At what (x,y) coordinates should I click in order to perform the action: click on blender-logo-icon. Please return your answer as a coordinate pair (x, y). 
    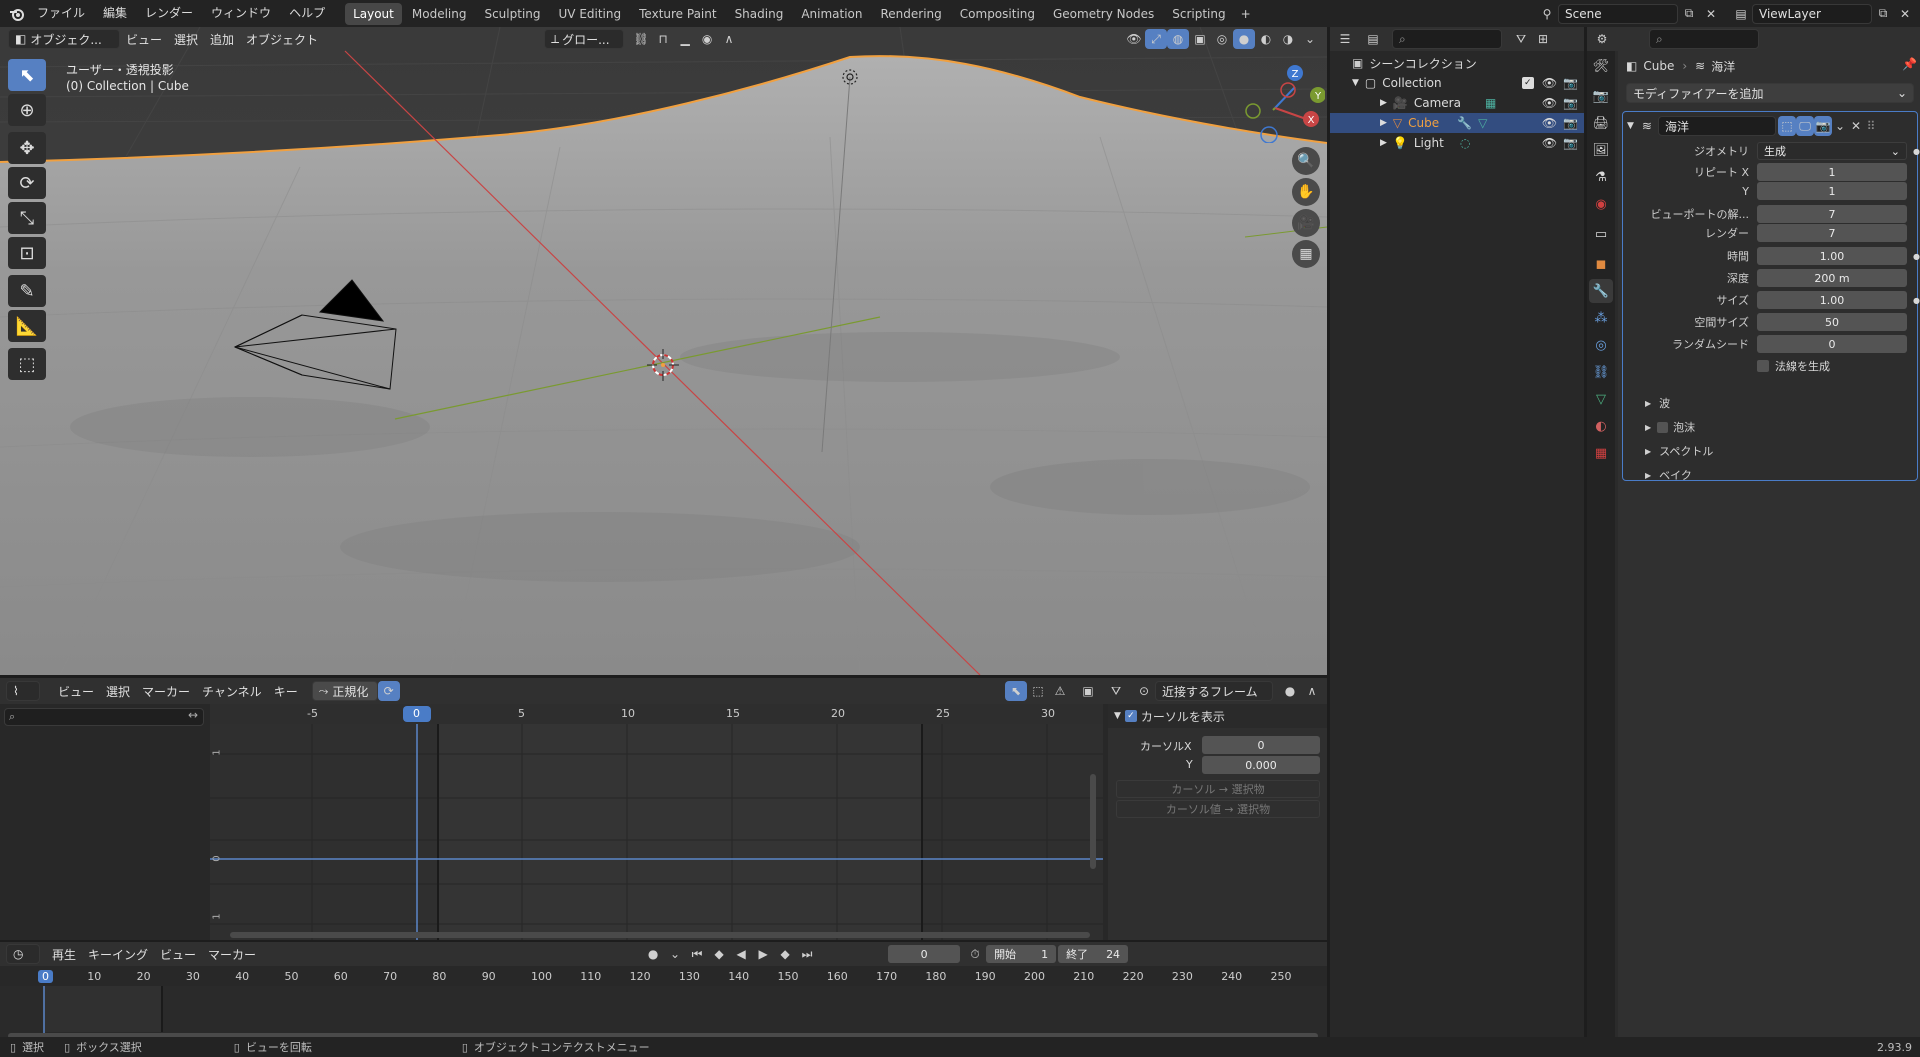
    Looking at the image, I should click on (17, 14).